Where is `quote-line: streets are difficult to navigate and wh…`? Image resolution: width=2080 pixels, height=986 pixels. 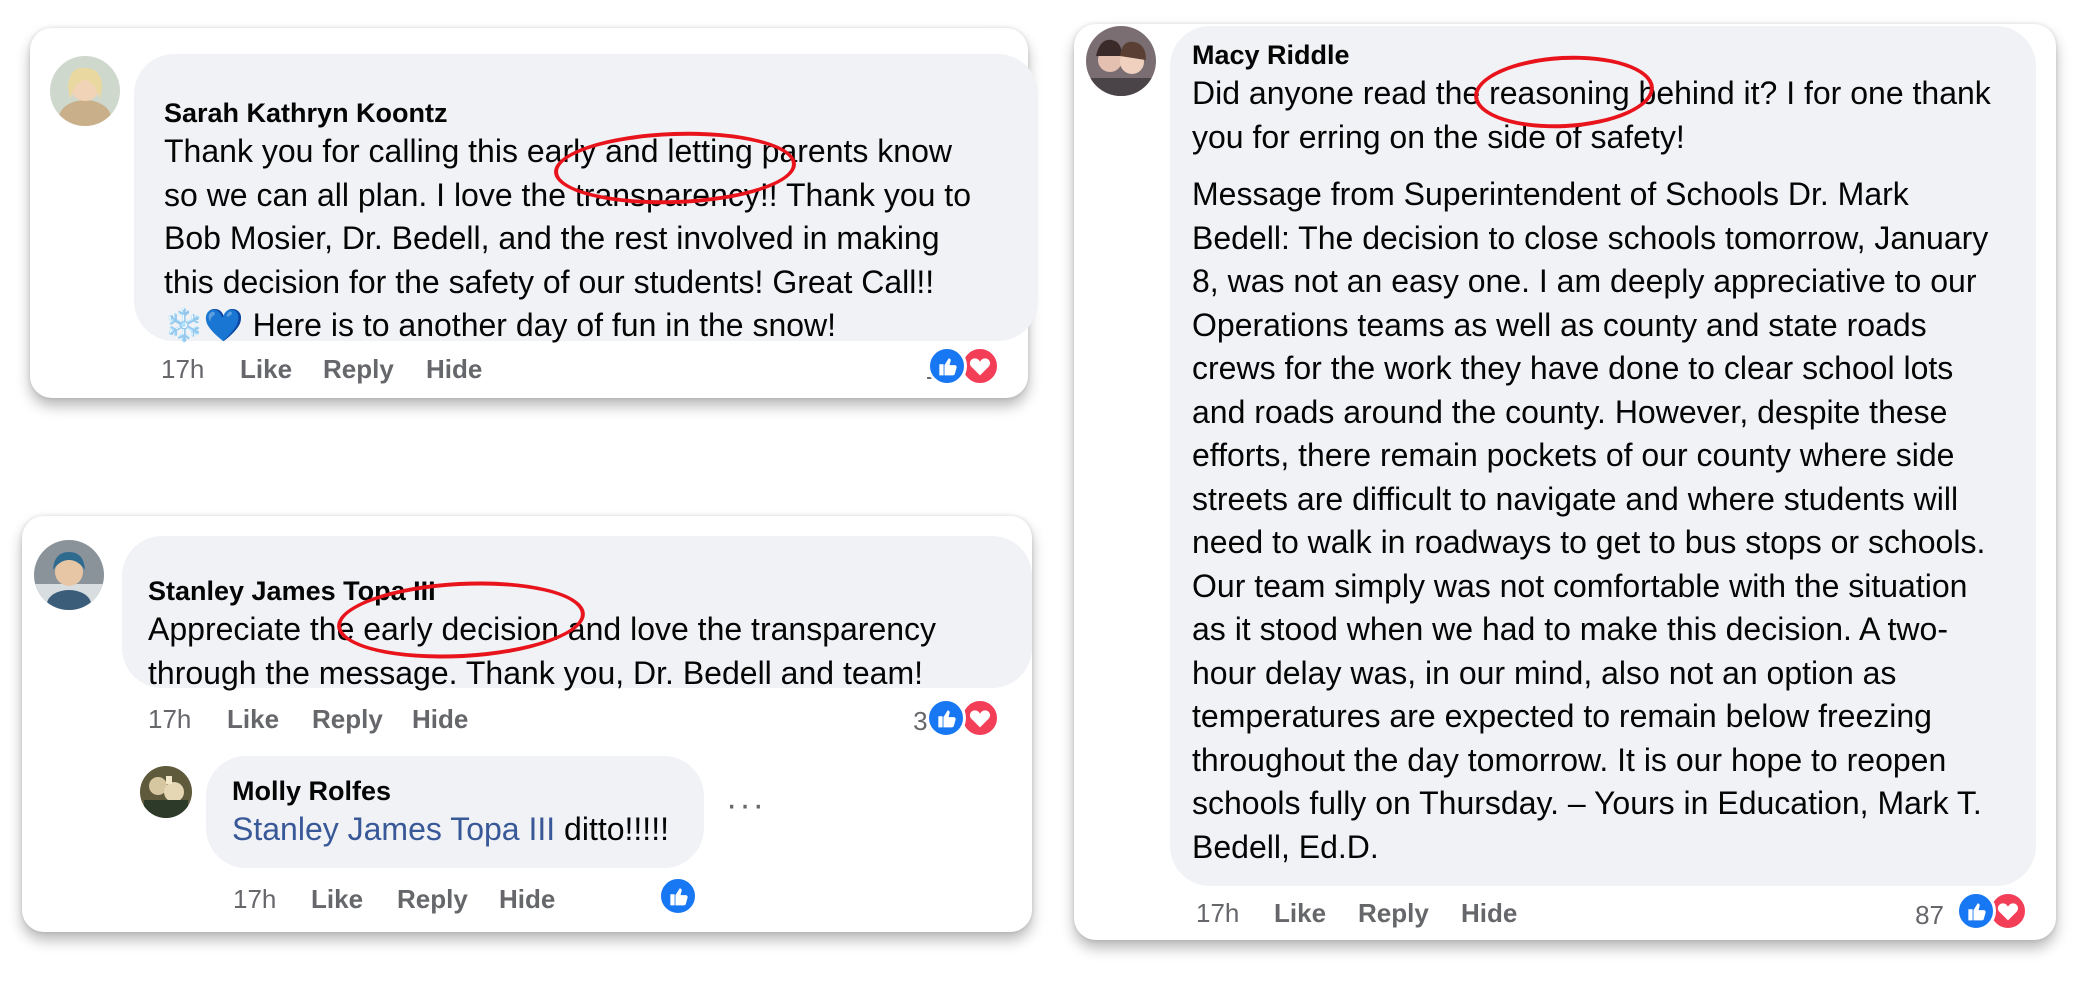
quote-line: streets are difficult to navigate and wh… is located at coordinates (1575, 498).